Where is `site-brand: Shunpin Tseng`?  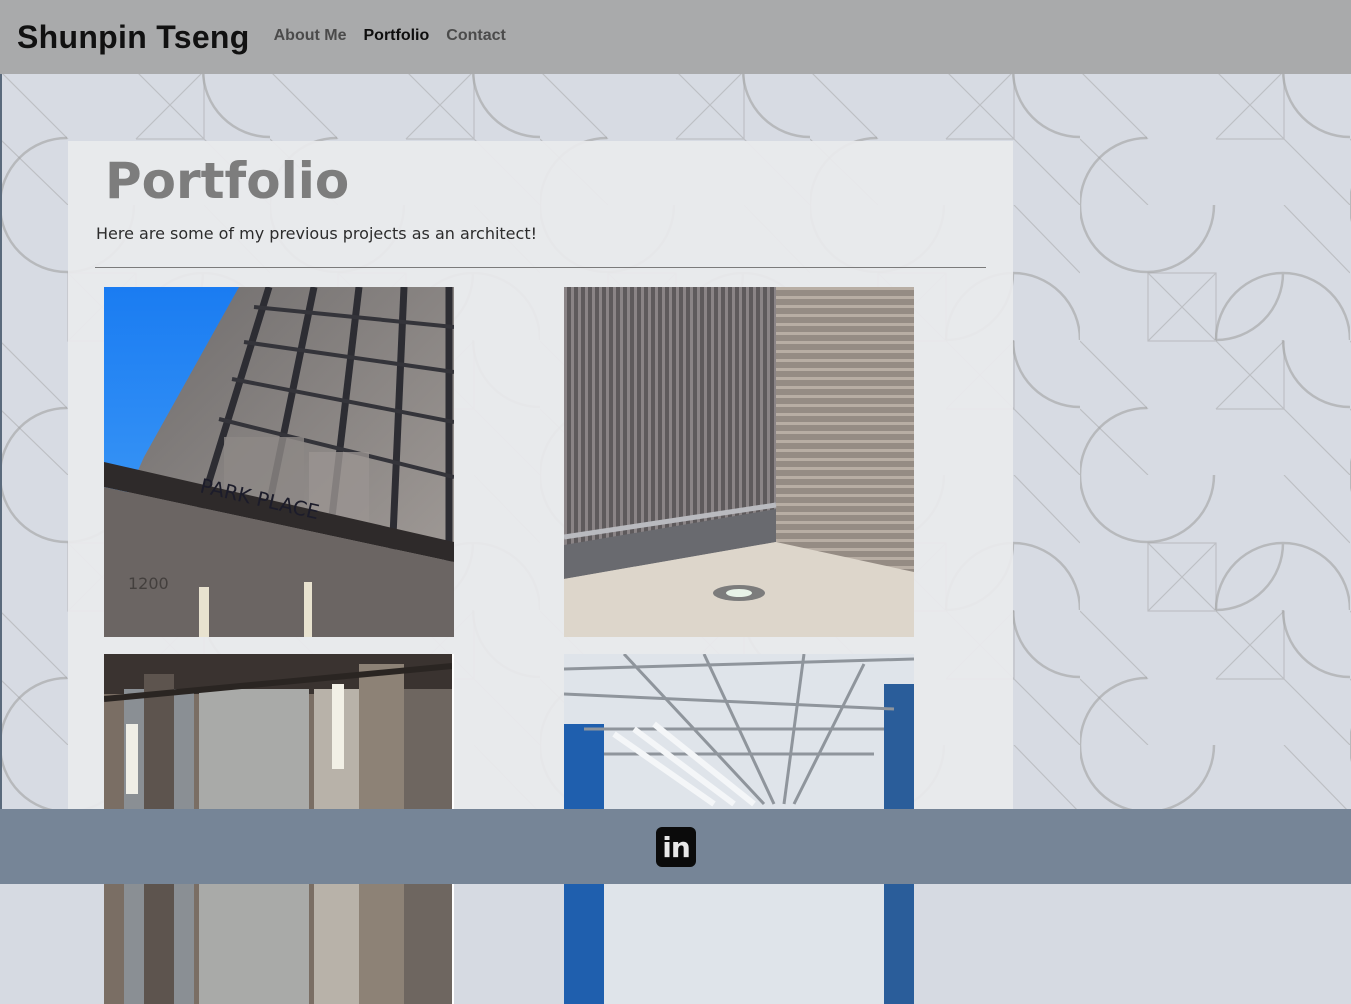
site-brand: Shunpin Tseng is located at coordinates (133, 37).